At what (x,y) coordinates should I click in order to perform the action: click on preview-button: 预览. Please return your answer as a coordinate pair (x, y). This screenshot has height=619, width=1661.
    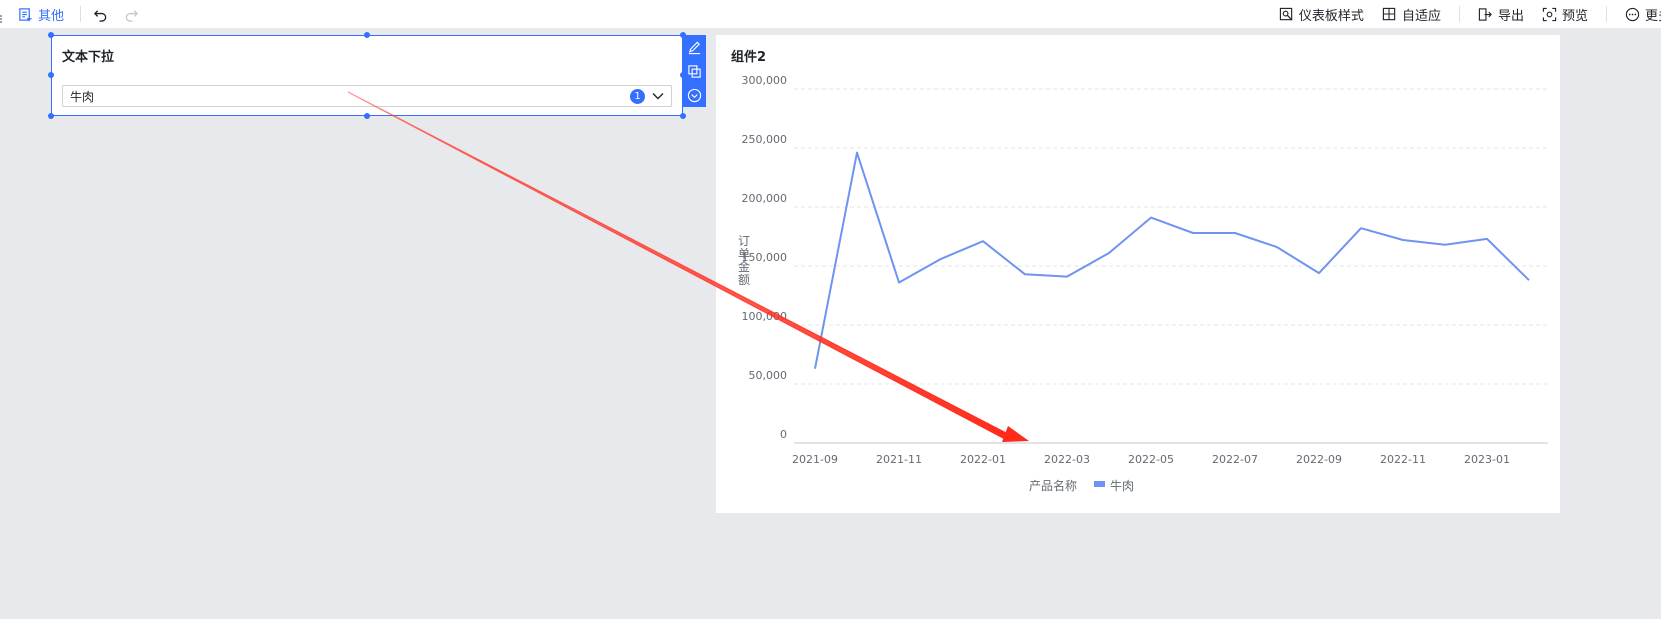
    Looking at the image, I should click on (1565, 14).